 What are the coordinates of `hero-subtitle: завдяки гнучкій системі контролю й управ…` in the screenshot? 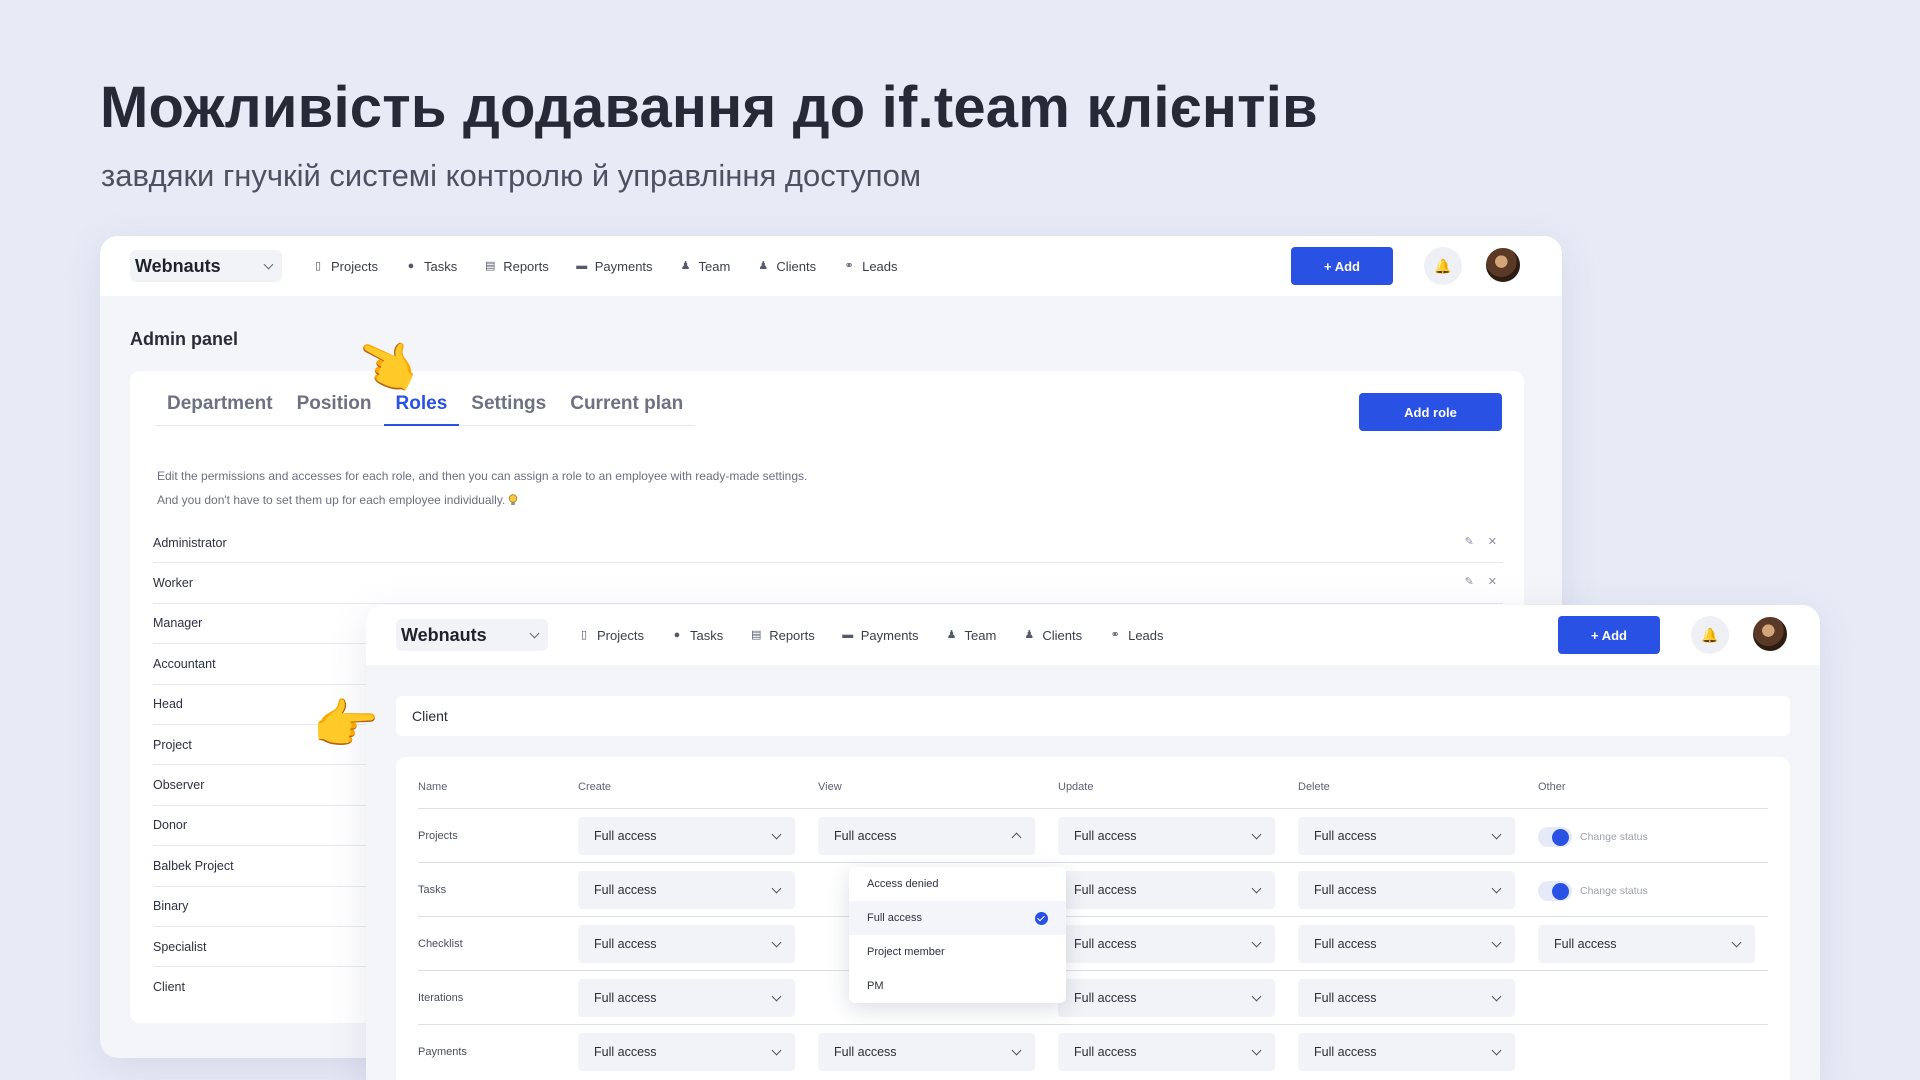 It's located at (511, 175).